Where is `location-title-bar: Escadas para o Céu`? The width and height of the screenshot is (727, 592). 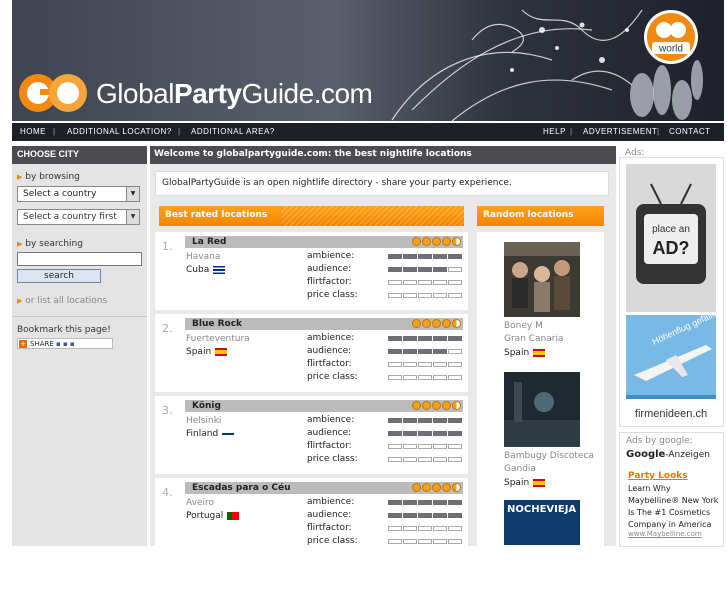 location-title-bar: Escadas para o Céu is located at coordinates (324, 488).